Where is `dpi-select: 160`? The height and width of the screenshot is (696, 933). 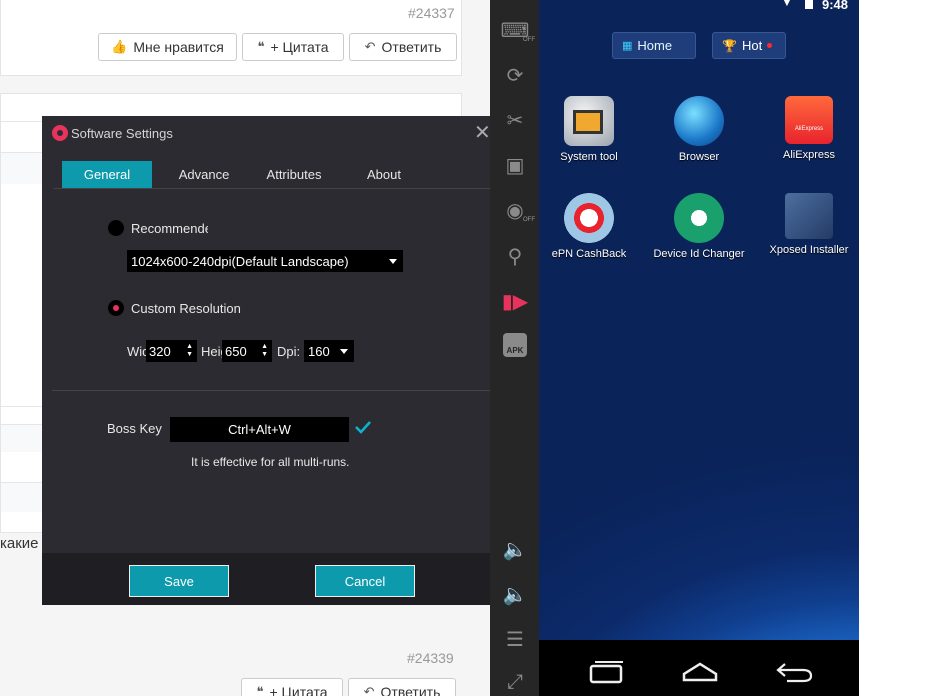 dpi-select: 160 is located at coordinates (329, 351).